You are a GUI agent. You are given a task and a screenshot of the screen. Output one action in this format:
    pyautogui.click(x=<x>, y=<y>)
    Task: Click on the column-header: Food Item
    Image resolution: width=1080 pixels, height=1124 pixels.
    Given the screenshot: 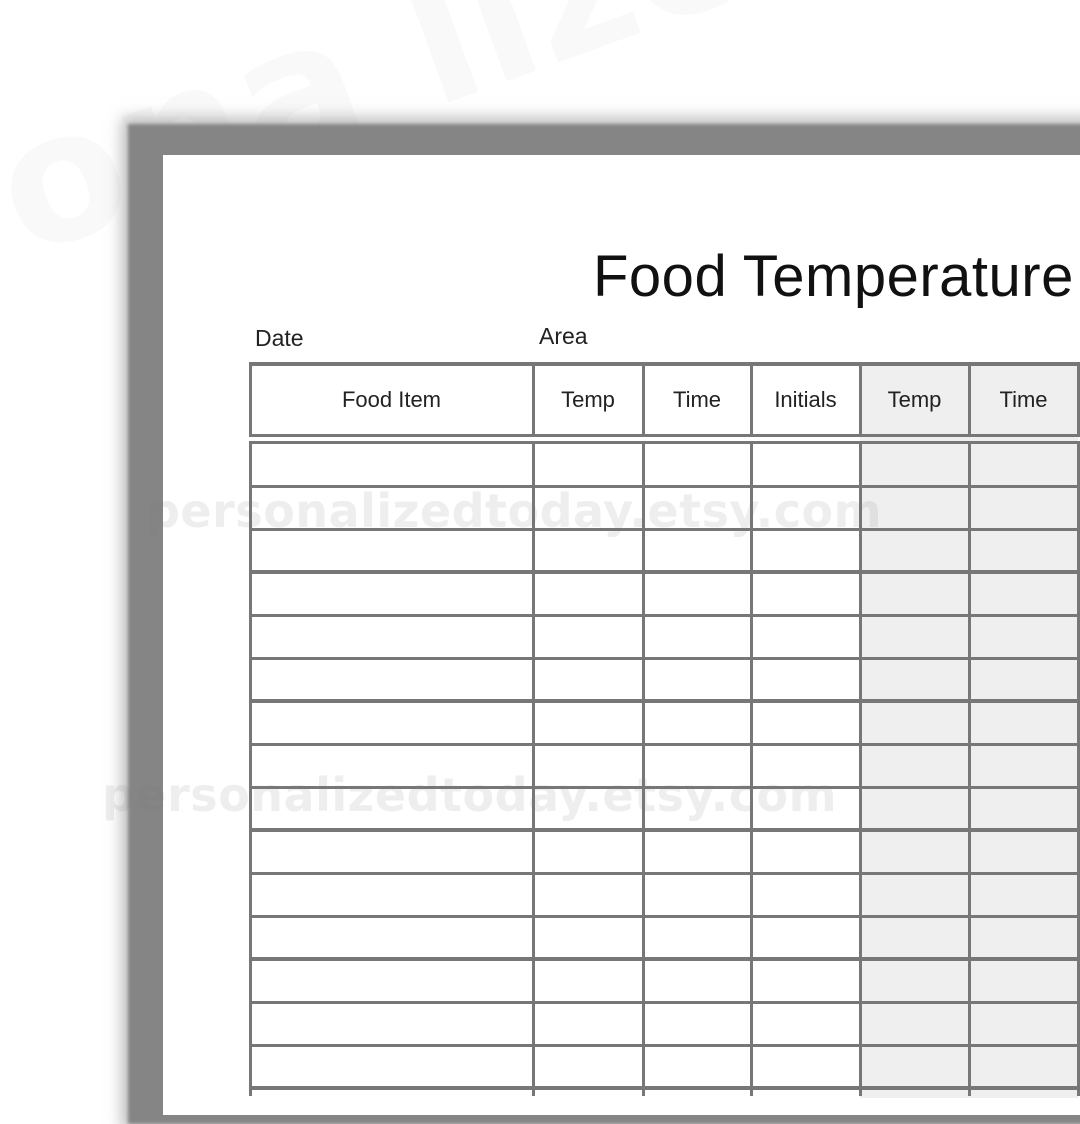 What is the action you would take?
    pyautogui.click(x=391, y=399)
    